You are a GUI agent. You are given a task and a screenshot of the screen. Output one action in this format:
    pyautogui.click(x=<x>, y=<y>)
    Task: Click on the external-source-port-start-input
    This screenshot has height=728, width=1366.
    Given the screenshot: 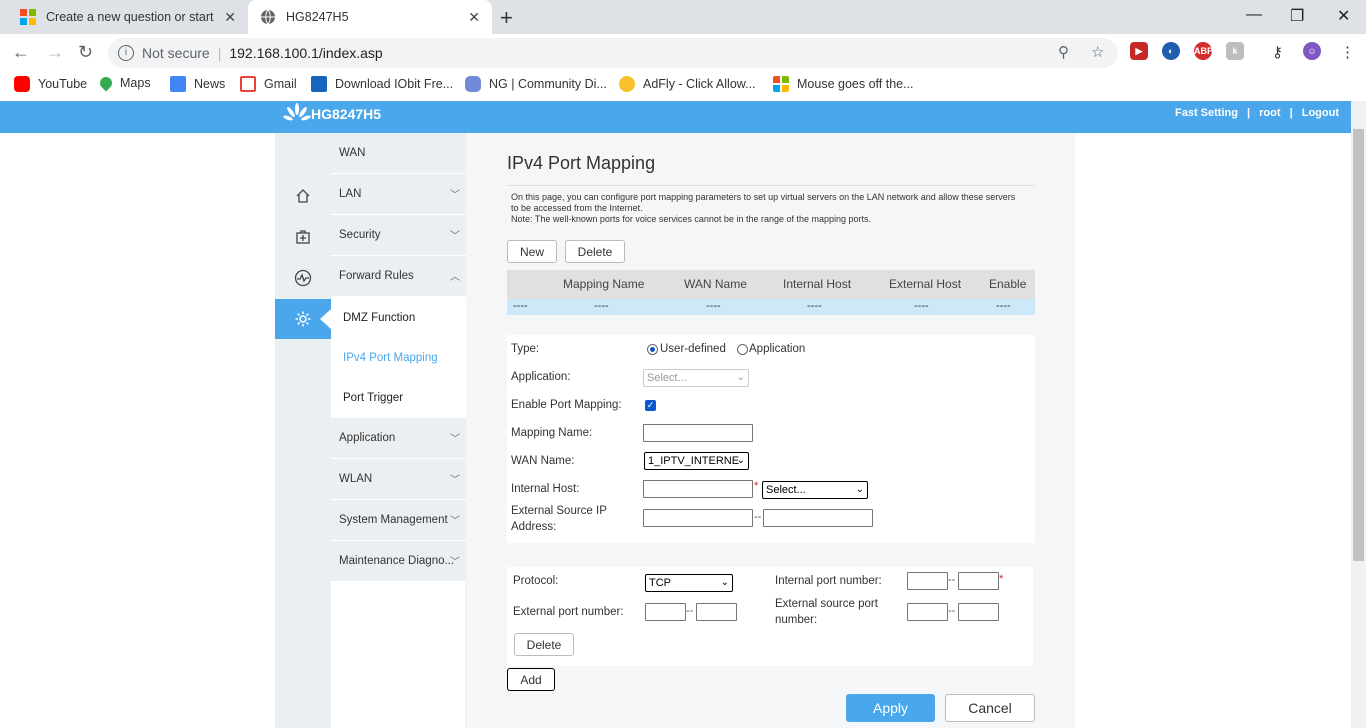 What is the action you would take?
    pyautogui.click(x=927, y=612)
    